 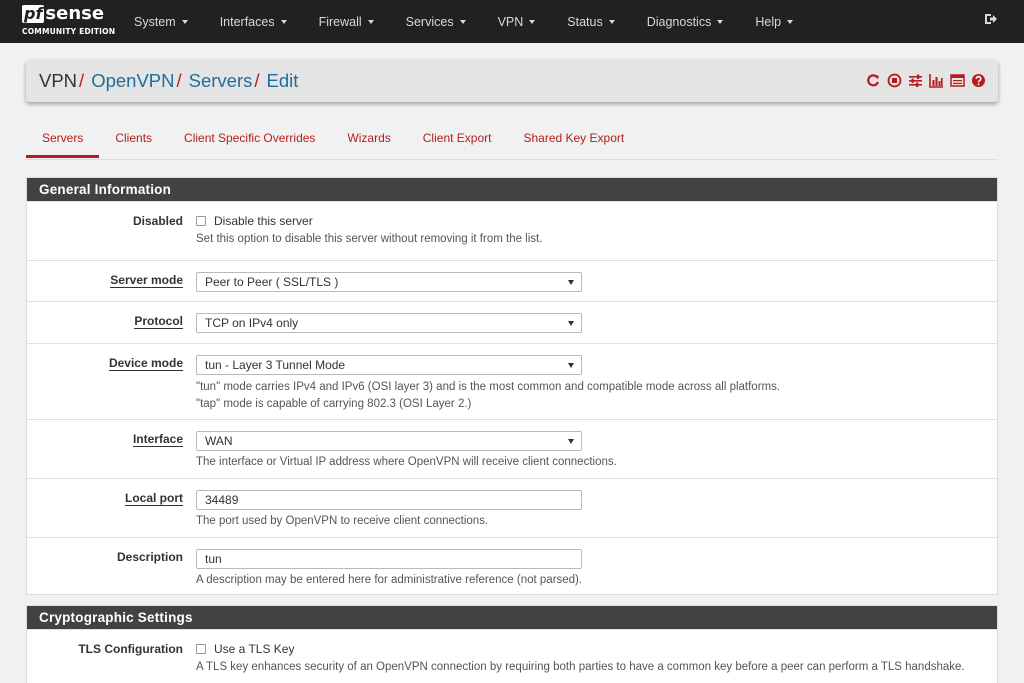 What do you see at coordinates (368, 139) in the screenshot?
I see `tab-wizards: Wizards` at bounding box center [368, 139].